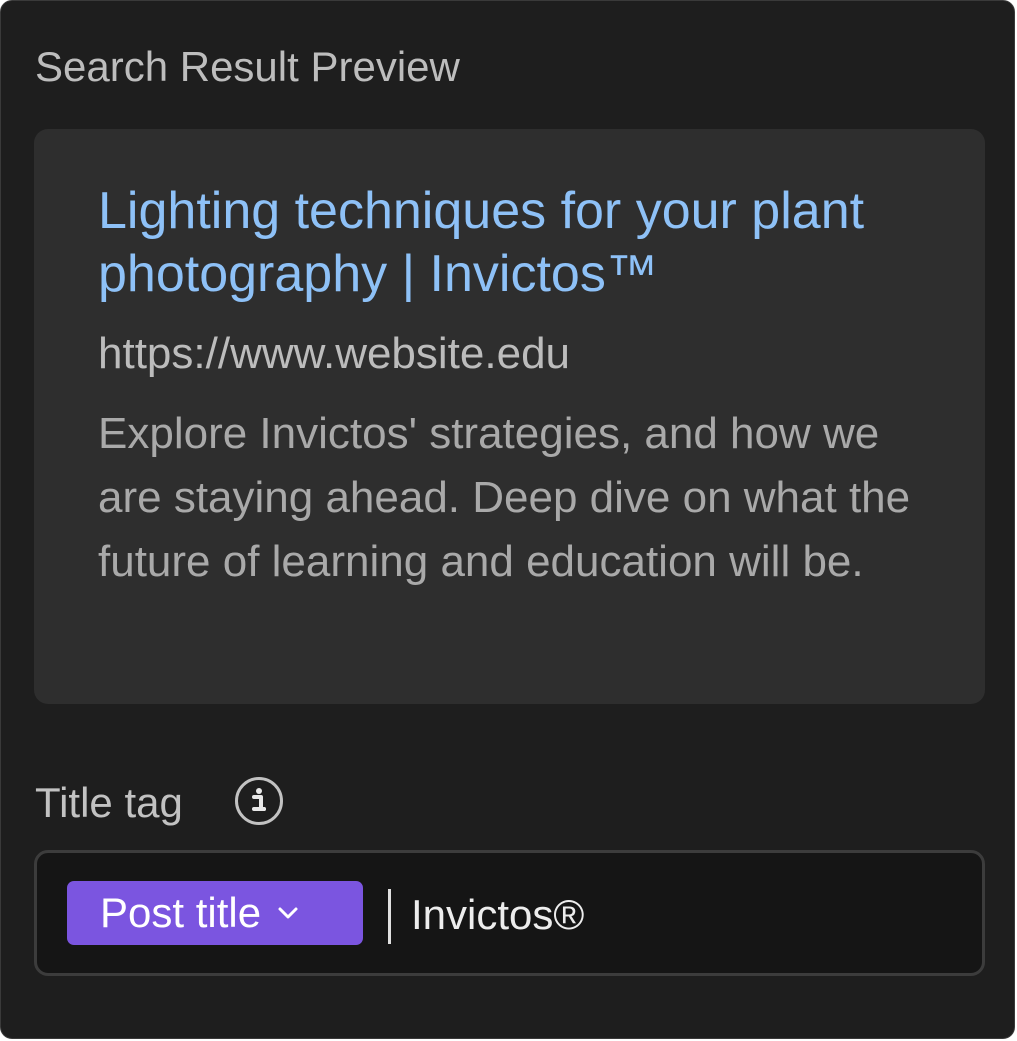  I want to click on post-title-token-dropdown: Post title, so click(215, 913).